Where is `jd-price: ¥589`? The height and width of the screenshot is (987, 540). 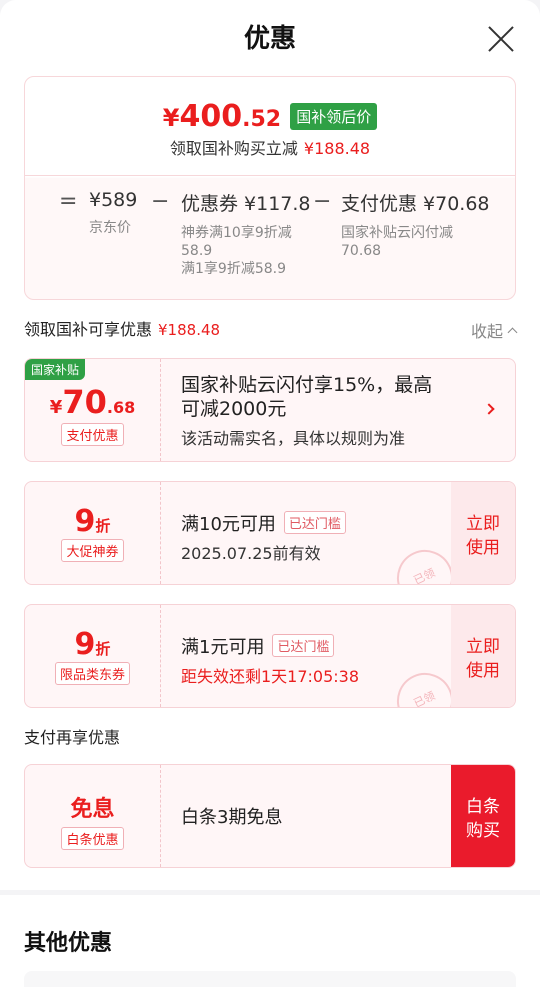 jd-price: ¥589 is located at coordinates (113, 200).